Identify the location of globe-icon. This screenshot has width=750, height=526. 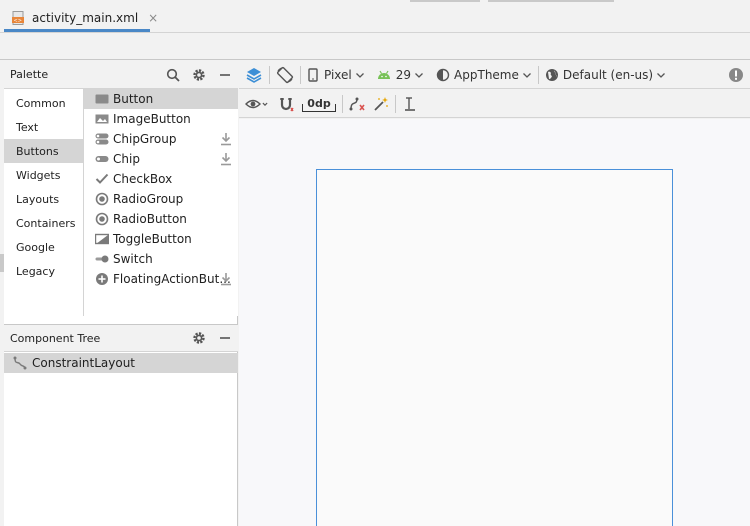
(551, 74).